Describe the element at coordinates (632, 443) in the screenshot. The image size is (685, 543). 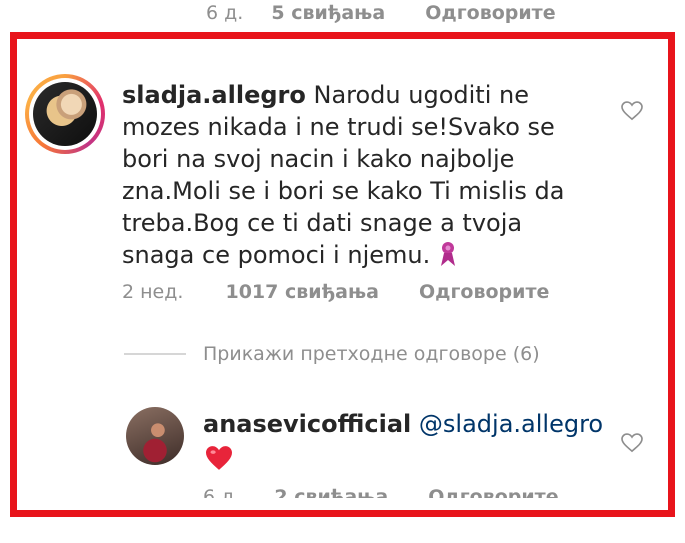
I see `like-reply-heart-icon` at that location.